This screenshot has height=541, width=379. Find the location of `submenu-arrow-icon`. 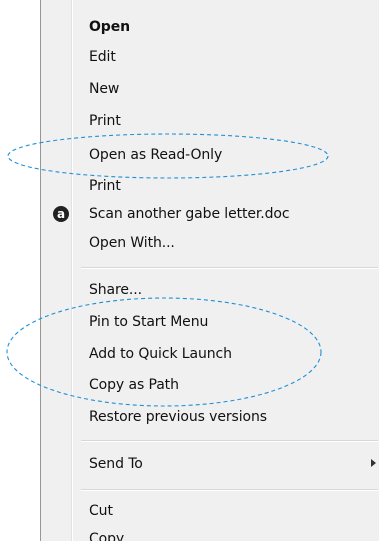

submenu-arrow-icon is located at coordinates (373, 463).